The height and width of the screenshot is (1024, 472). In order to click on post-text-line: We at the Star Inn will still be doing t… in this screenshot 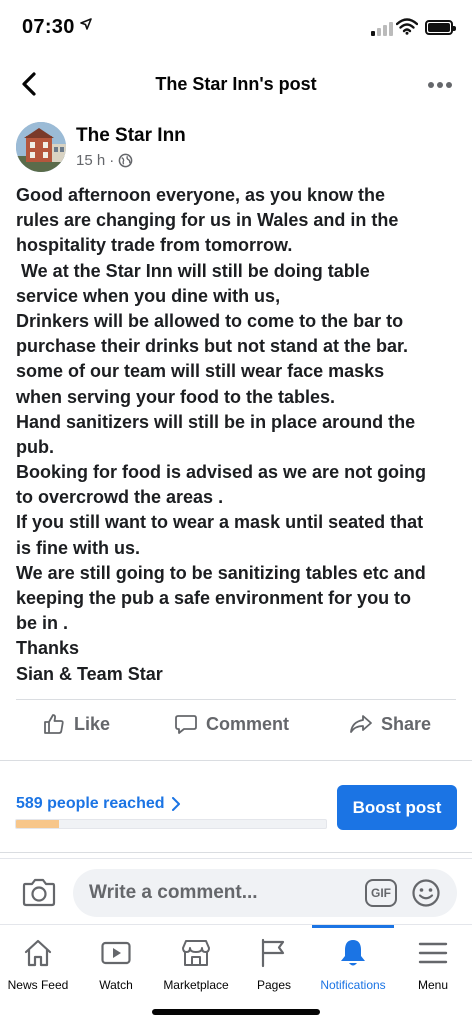, I will do `click(193, 270)`.